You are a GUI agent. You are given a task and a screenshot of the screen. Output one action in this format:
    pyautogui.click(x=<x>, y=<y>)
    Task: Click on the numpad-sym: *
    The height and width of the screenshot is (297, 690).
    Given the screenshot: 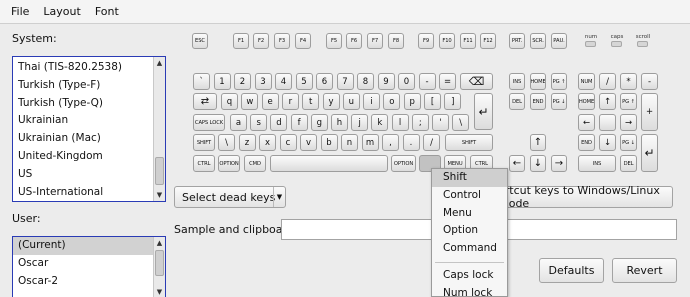 What is the action you would take?
    pyautogui.click(x=628, y=81)
    